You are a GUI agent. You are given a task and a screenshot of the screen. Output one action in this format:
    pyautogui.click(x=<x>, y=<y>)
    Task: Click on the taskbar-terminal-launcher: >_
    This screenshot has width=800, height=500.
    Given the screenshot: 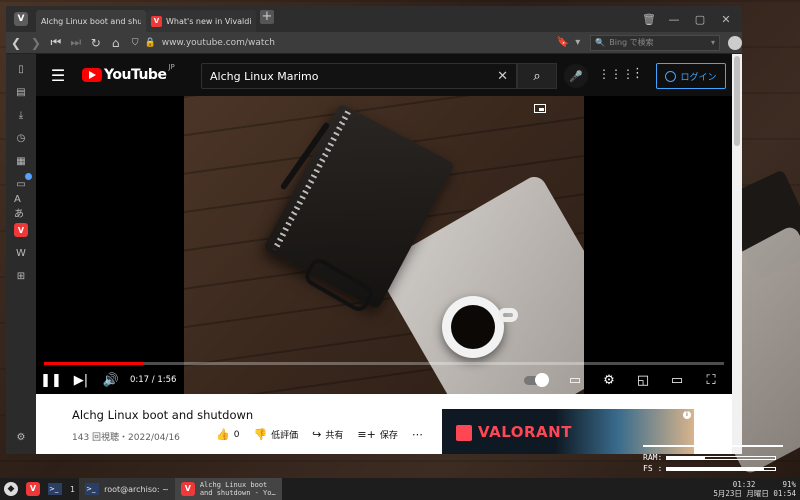 What is the action you would take?
    pyautogui.click(x=55, y=489)
    